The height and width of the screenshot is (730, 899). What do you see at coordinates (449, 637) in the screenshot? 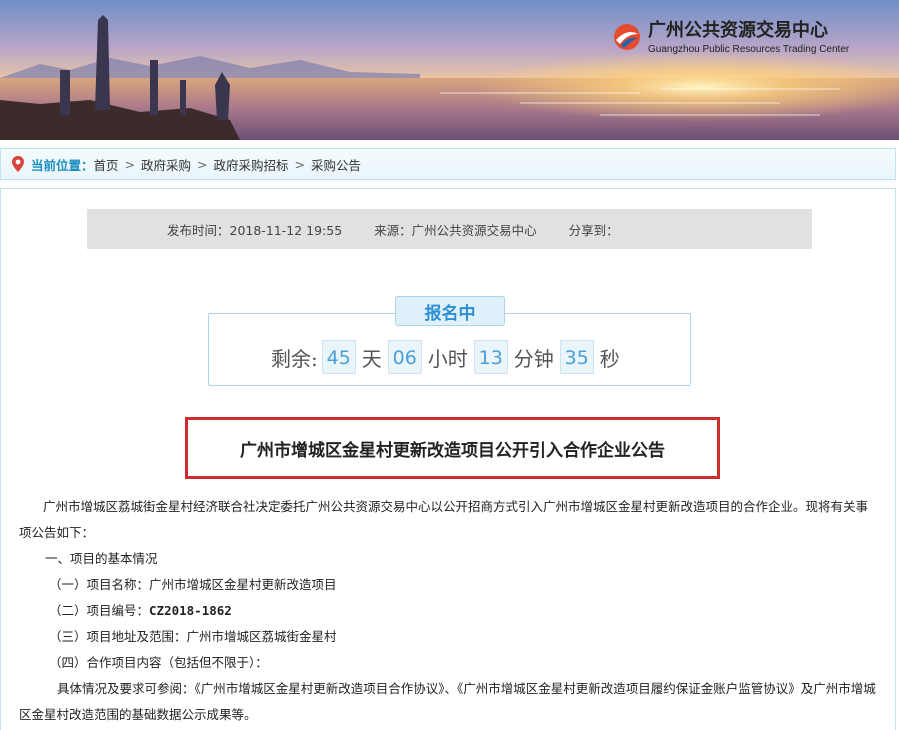
I see `project-address-line: （三）项目地址及范围：广州市增城区荔城街金星村` at bounding box center [449, 637].